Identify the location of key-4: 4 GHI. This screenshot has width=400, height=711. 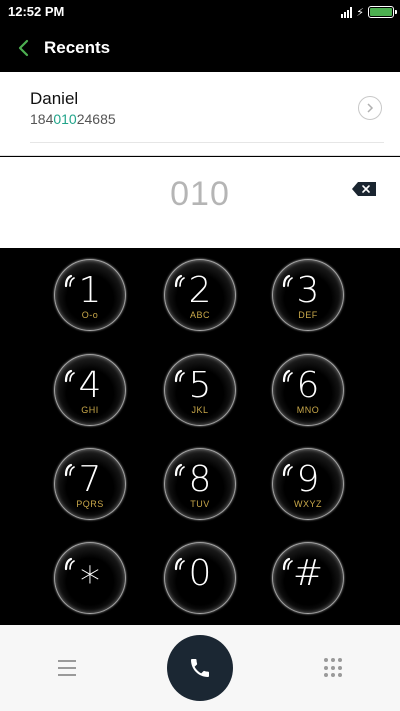
(90, 390).